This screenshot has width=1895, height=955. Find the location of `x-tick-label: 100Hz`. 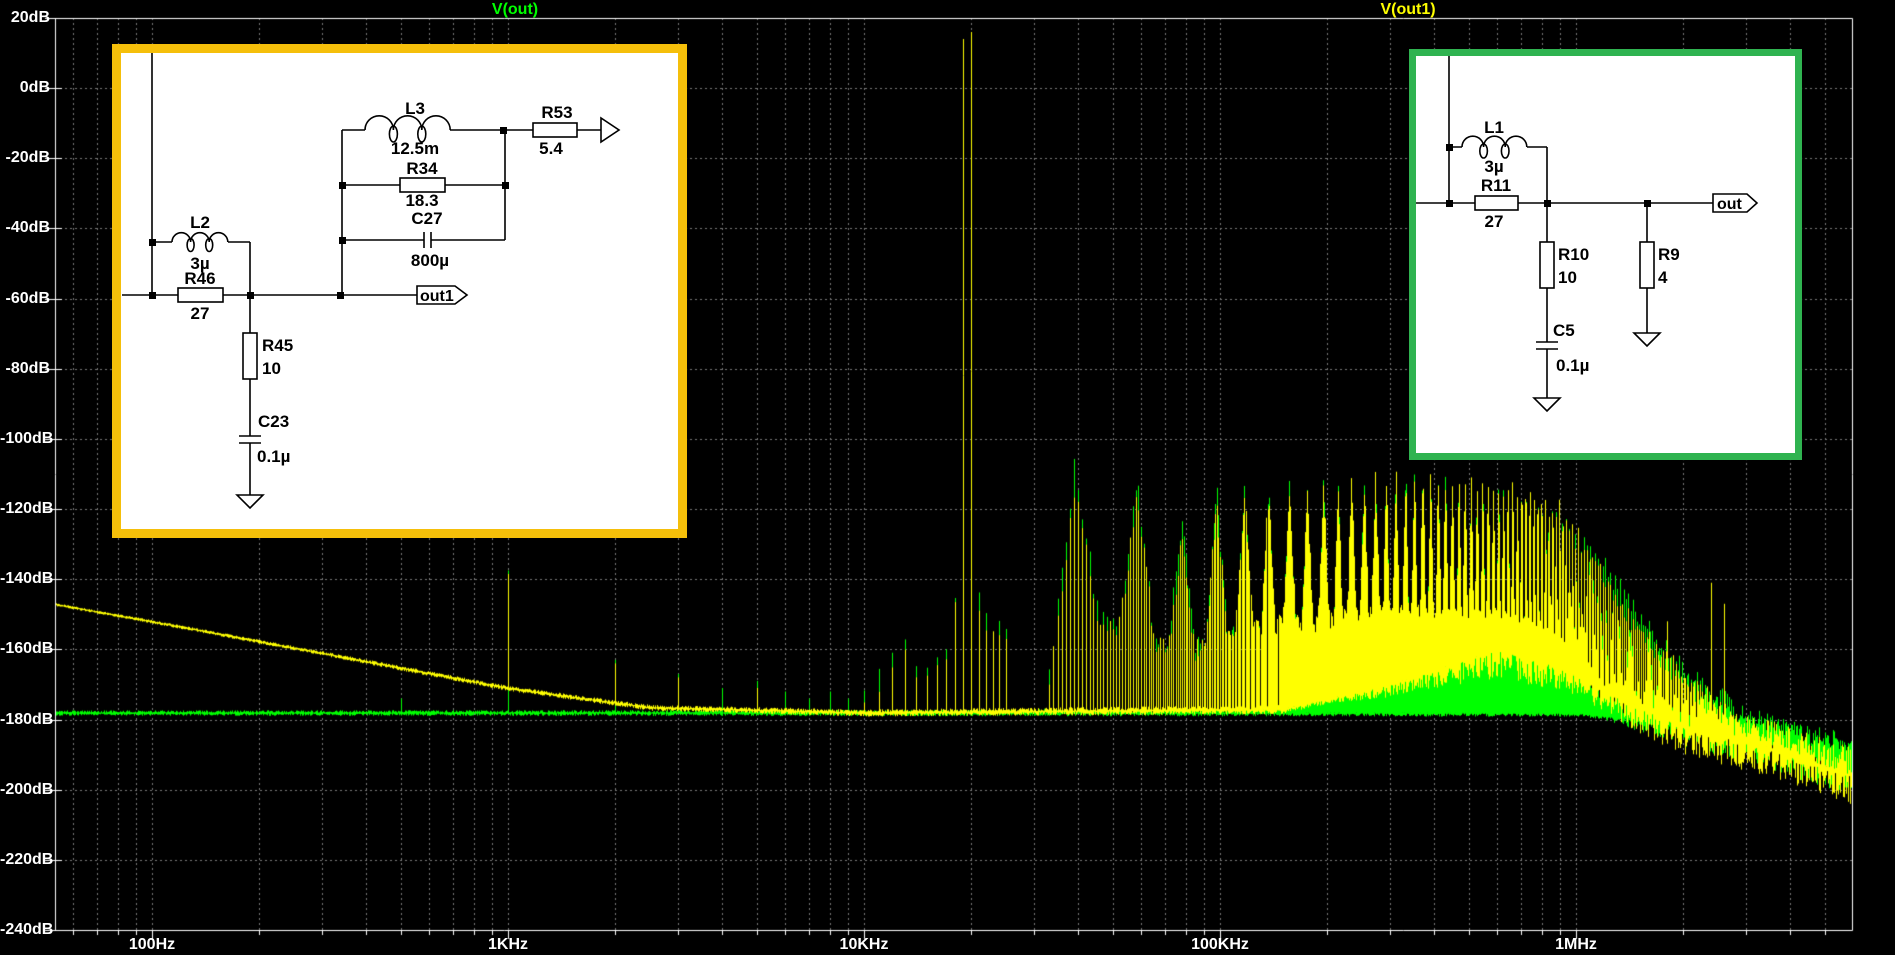

x-tick-label: 100Hz is located at coordinates (152, 944).